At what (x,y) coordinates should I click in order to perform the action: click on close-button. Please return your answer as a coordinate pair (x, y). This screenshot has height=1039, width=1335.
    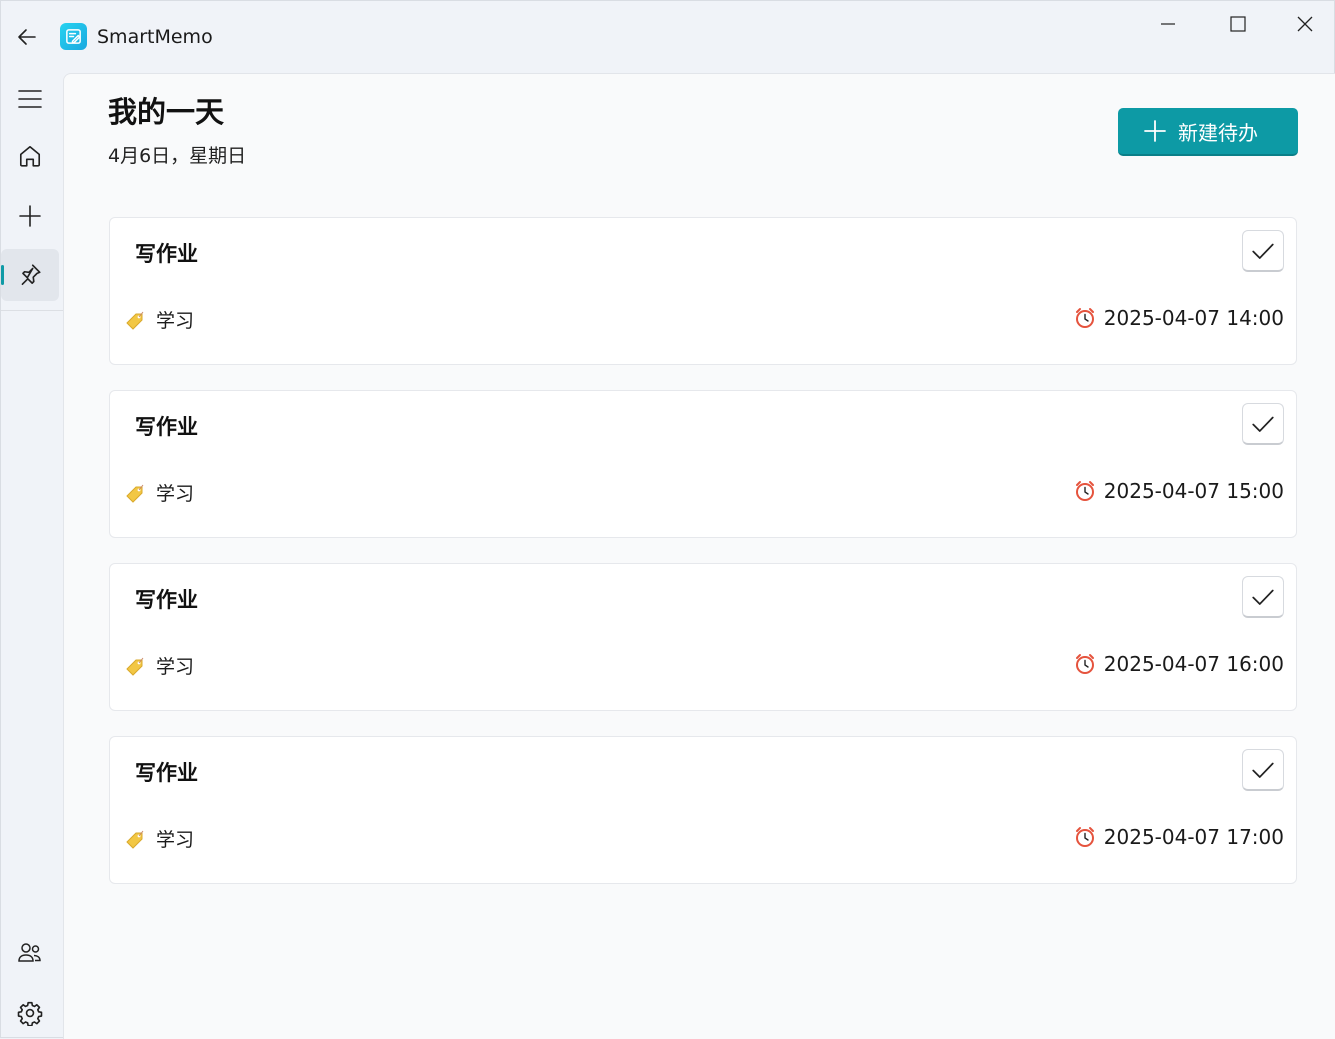
    Looking at the image, I should click on (1303, 24).